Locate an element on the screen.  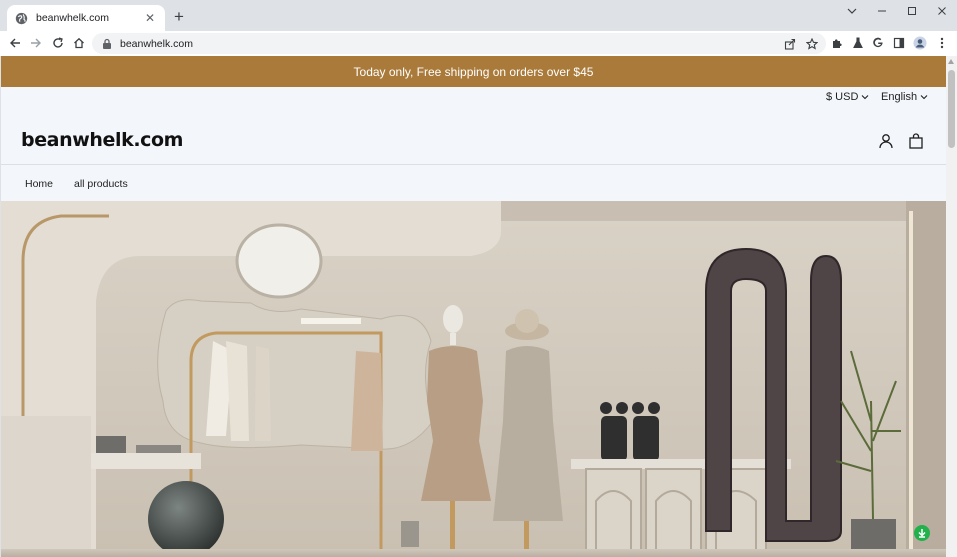
reload-icon is located at coordinates (58, 43).